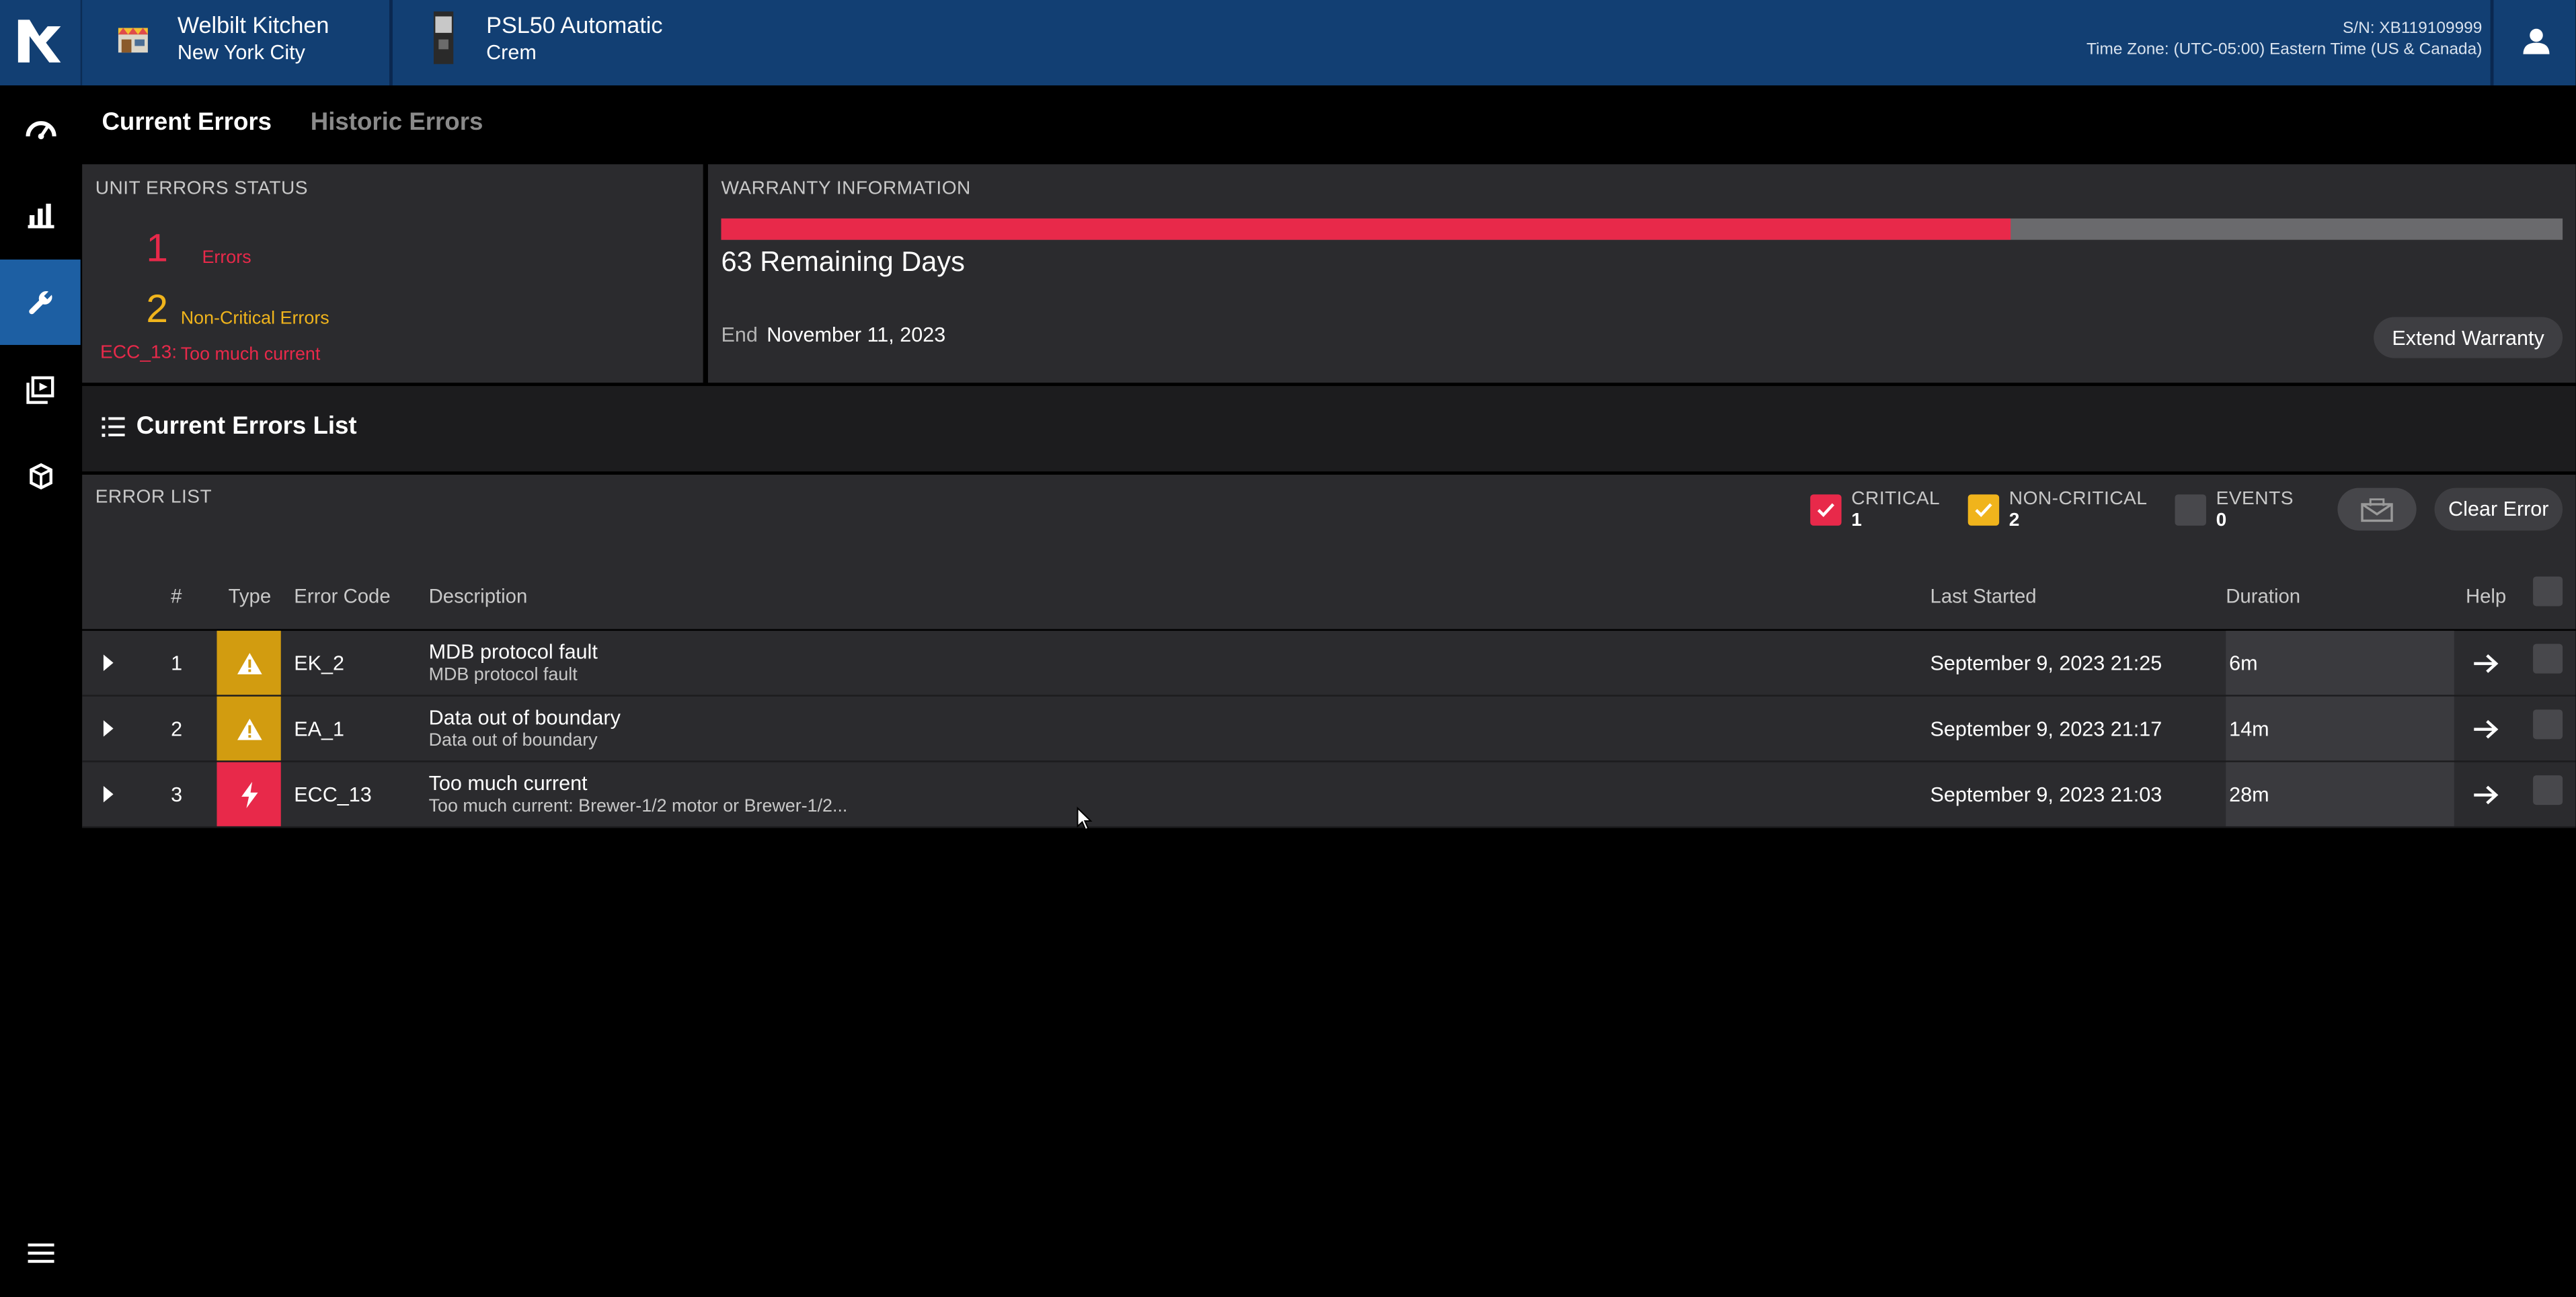 The image size is (2576, 1297). I want to click on row-last-started: September 9, 2023 21:25, so click(2046, 662).